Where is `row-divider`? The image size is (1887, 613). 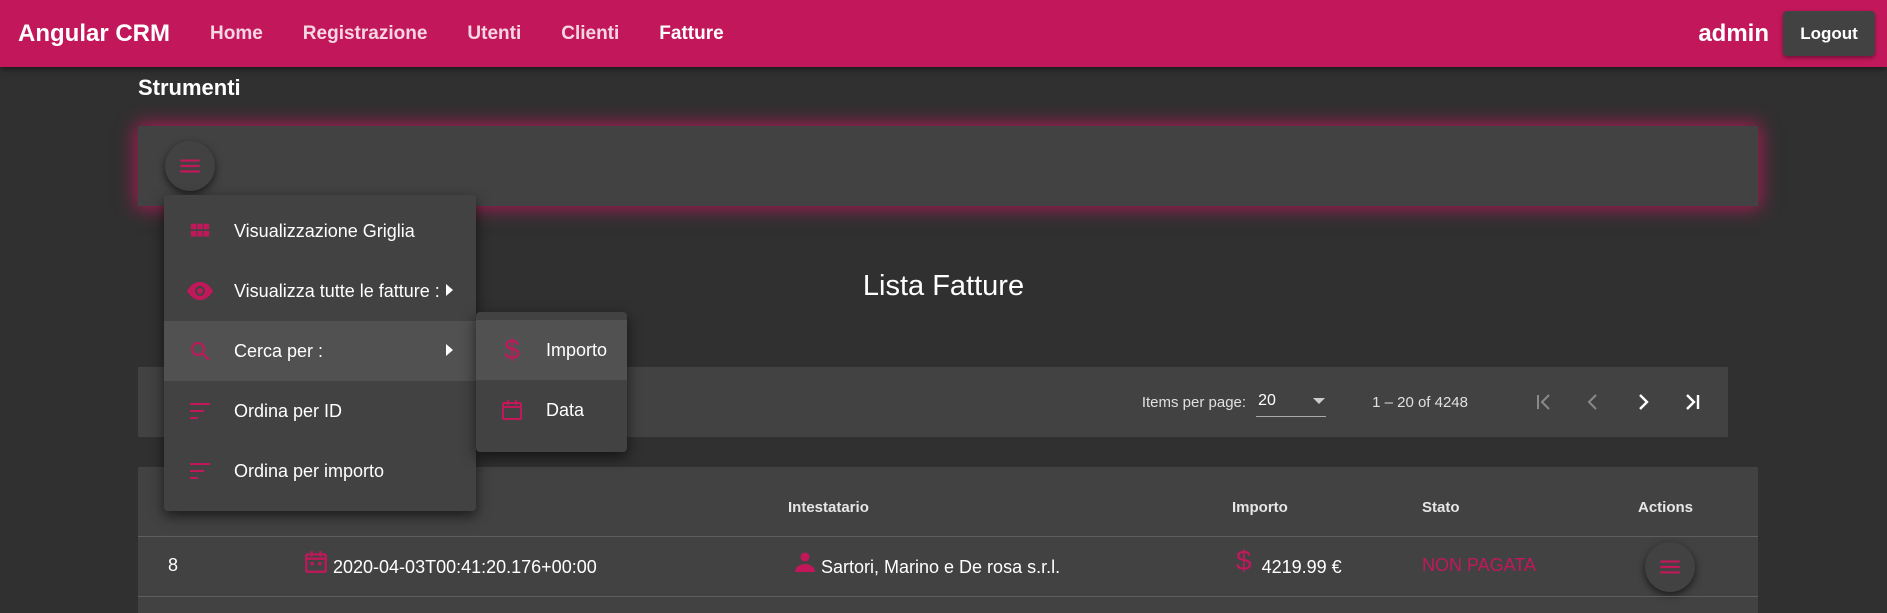 row-divider is located at coordinates (948, 596).